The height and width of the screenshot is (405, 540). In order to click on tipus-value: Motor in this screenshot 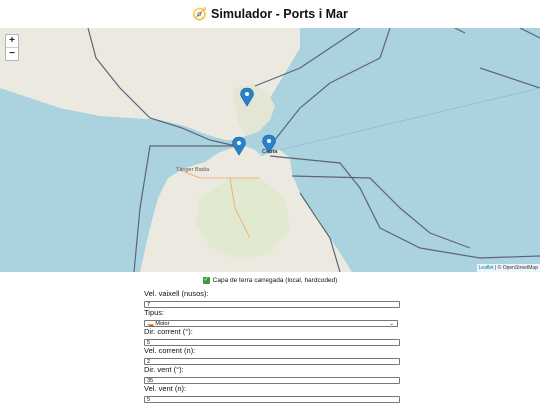, I will do `click(162, 323)`.